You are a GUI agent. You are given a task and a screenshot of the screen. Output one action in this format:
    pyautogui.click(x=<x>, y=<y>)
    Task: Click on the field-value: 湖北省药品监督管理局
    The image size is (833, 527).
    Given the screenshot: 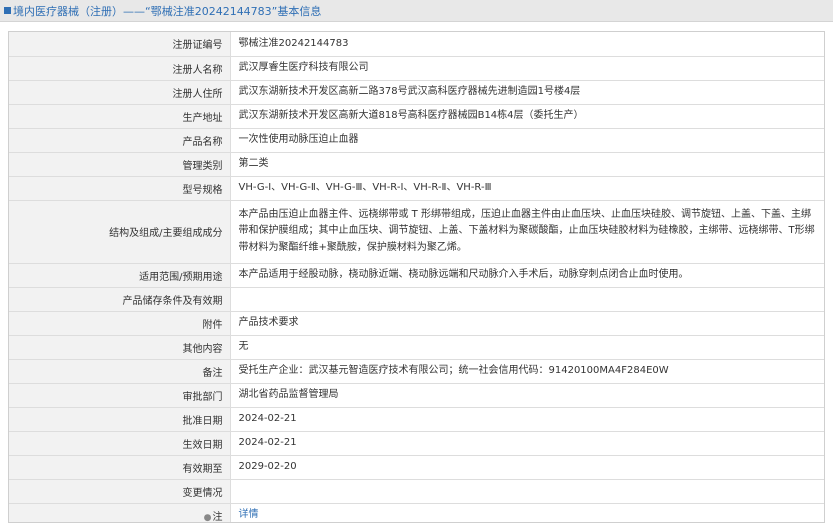 What is the action you would take?
    pyautogui.click(x=527, y=395)
    